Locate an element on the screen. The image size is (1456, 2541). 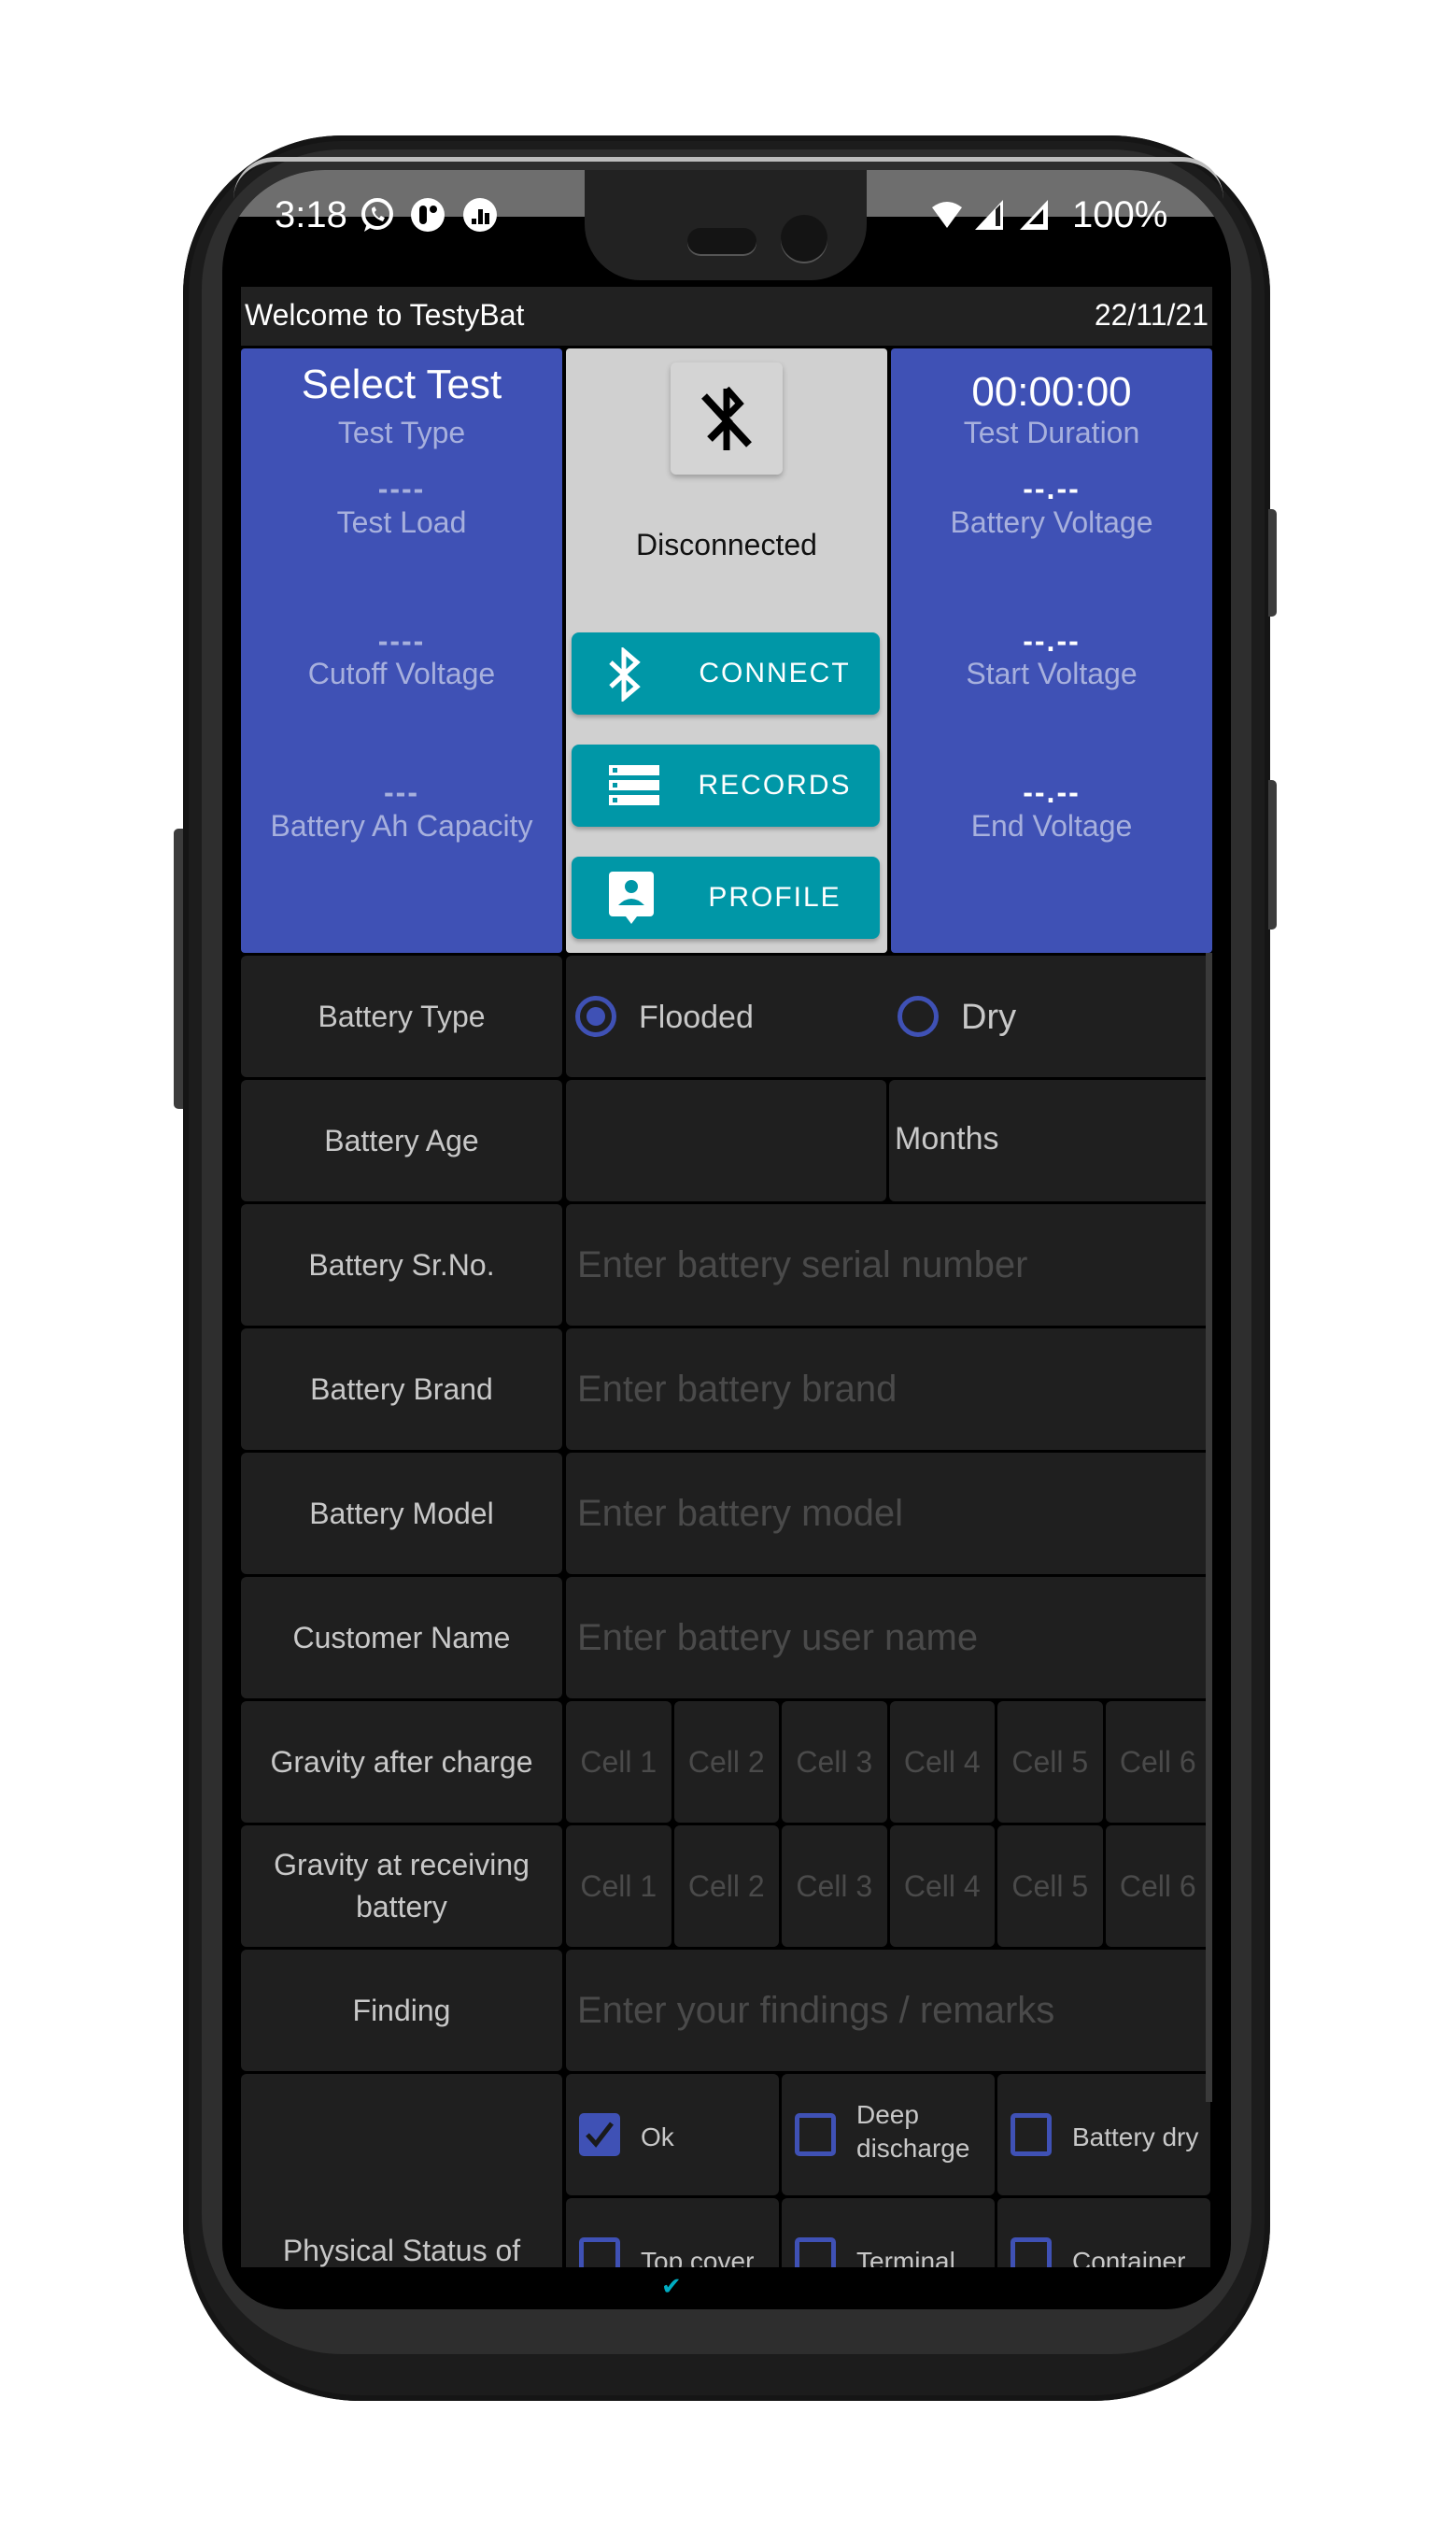
screen-bottom-edge is located at coordinates (726, 2288).